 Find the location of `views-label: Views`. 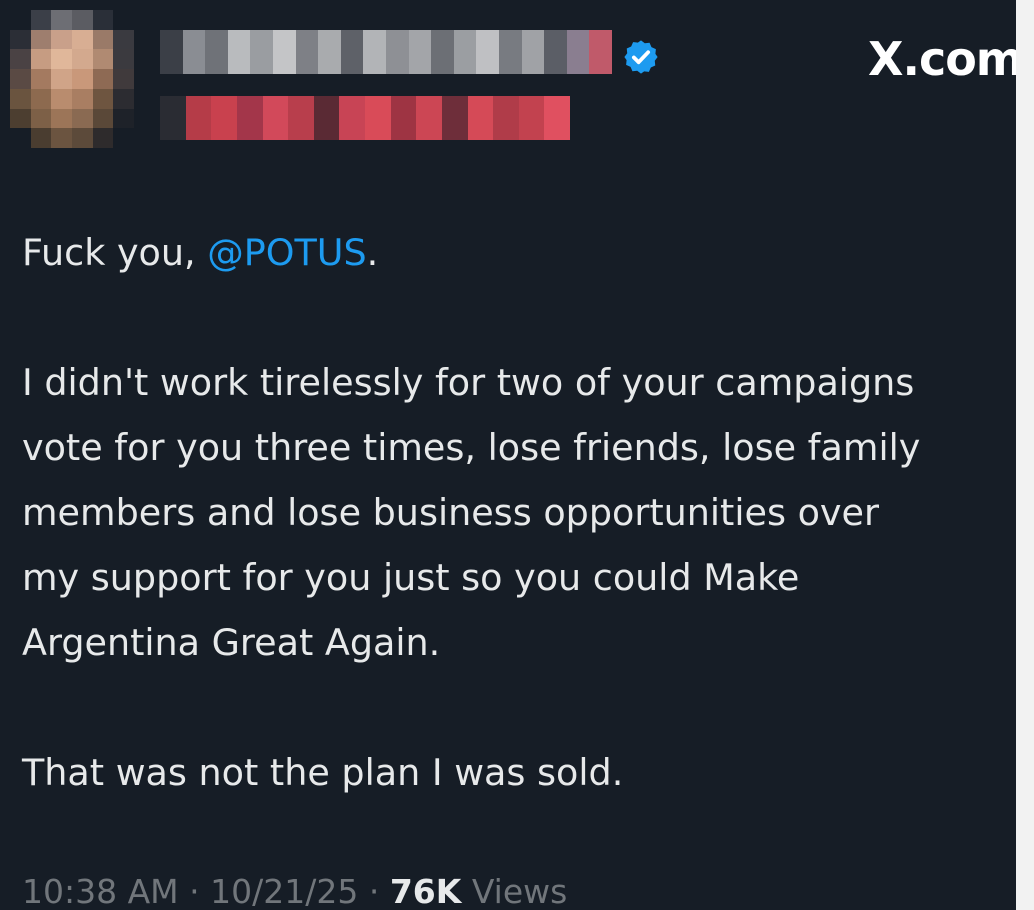

views-label: Views is located at coordinates (514, 891).